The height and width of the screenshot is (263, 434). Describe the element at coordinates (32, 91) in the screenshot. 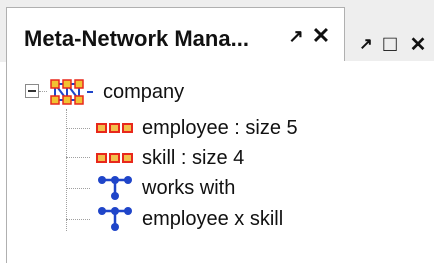

I see `collapse-icon` at that location.